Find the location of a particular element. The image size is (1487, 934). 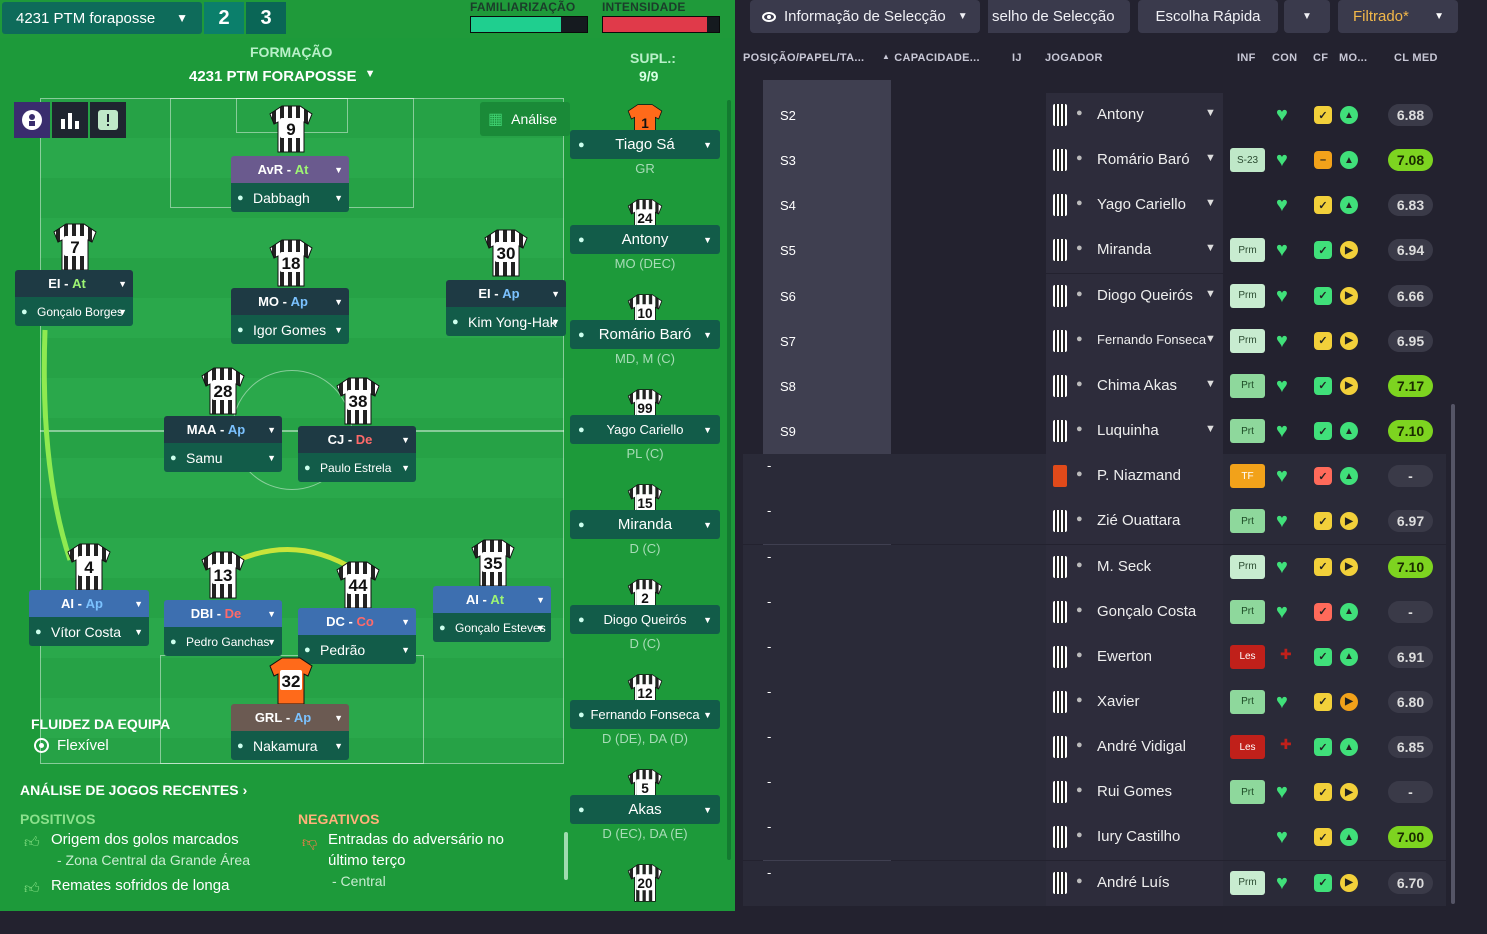

player-role-selector: CJ - De ▼ is located at coordinates (357, 439).